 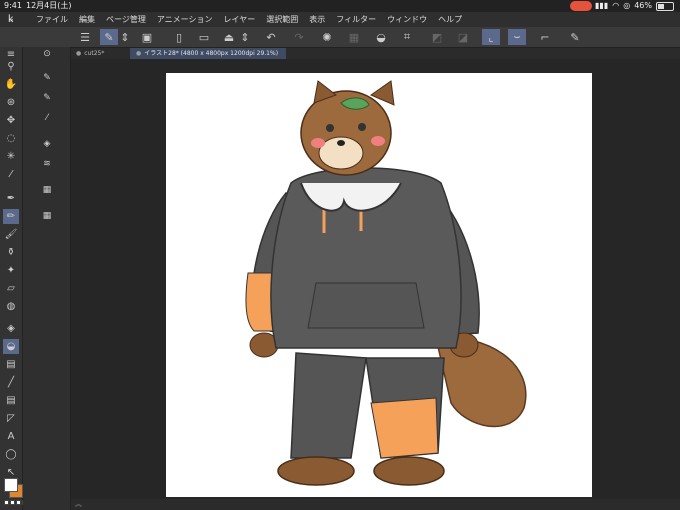 What do you see at coordinates (11, 436) in the screenshot?
I see `text-icon: A` at bounding box center [11, 436].